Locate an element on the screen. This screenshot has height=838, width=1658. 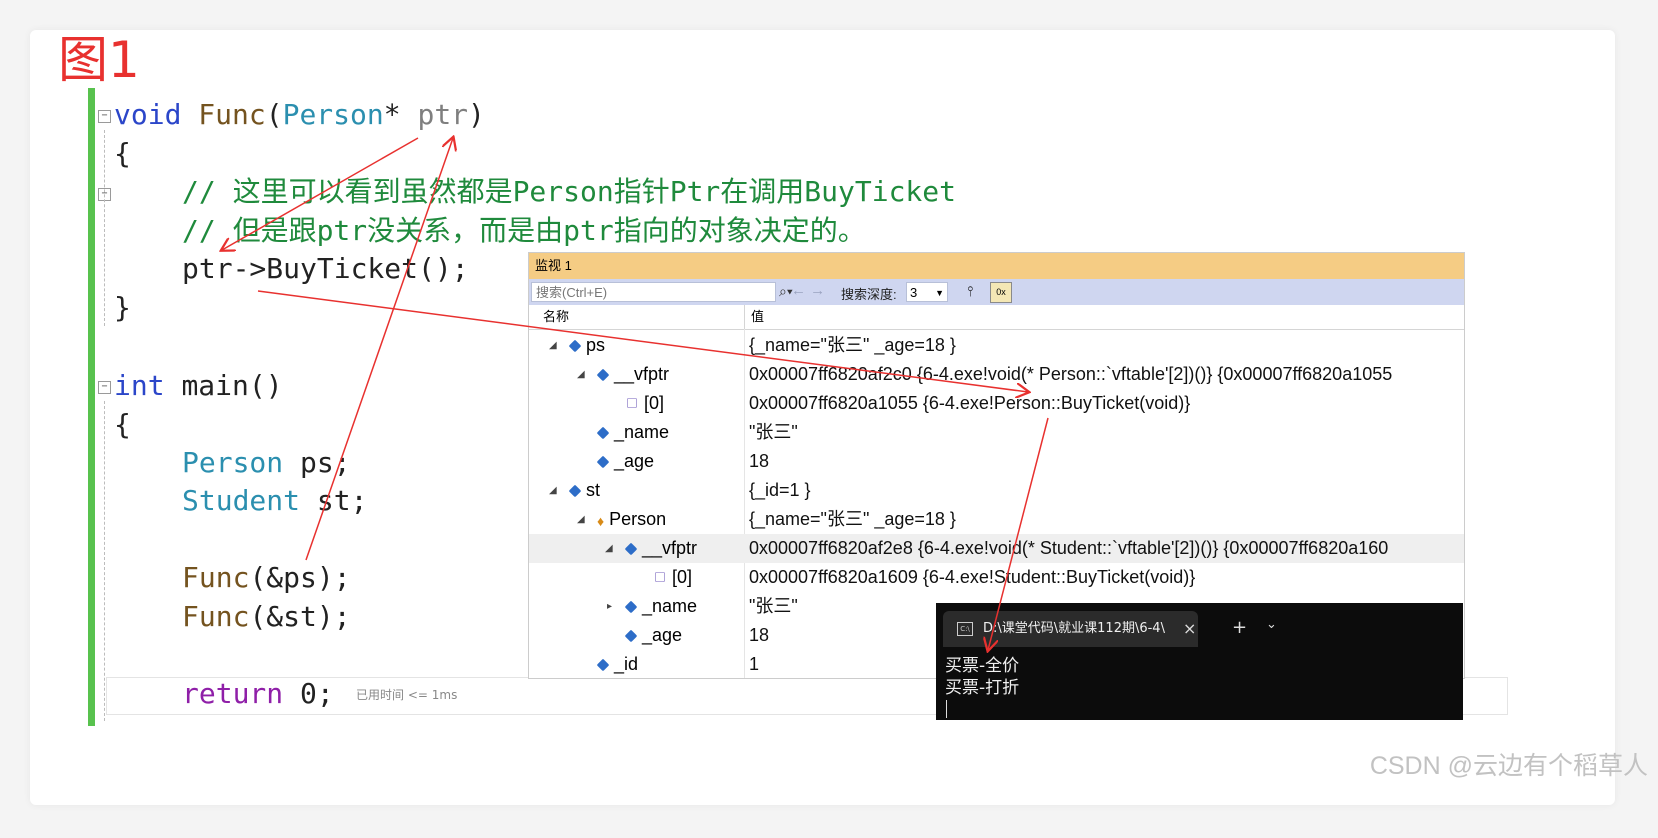
call-func-2: Func is located at coordinates (216, 616).